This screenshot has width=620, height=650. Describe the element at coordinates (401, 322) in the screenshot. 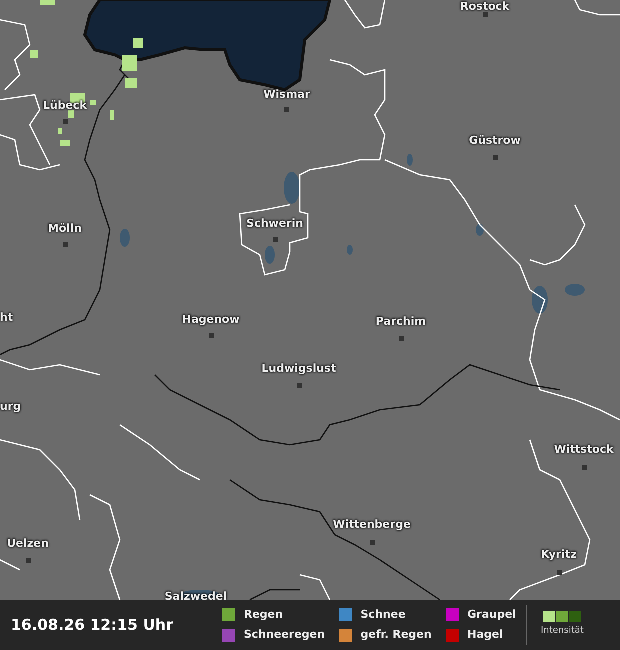

I see `city-label: Parchim` at that location.